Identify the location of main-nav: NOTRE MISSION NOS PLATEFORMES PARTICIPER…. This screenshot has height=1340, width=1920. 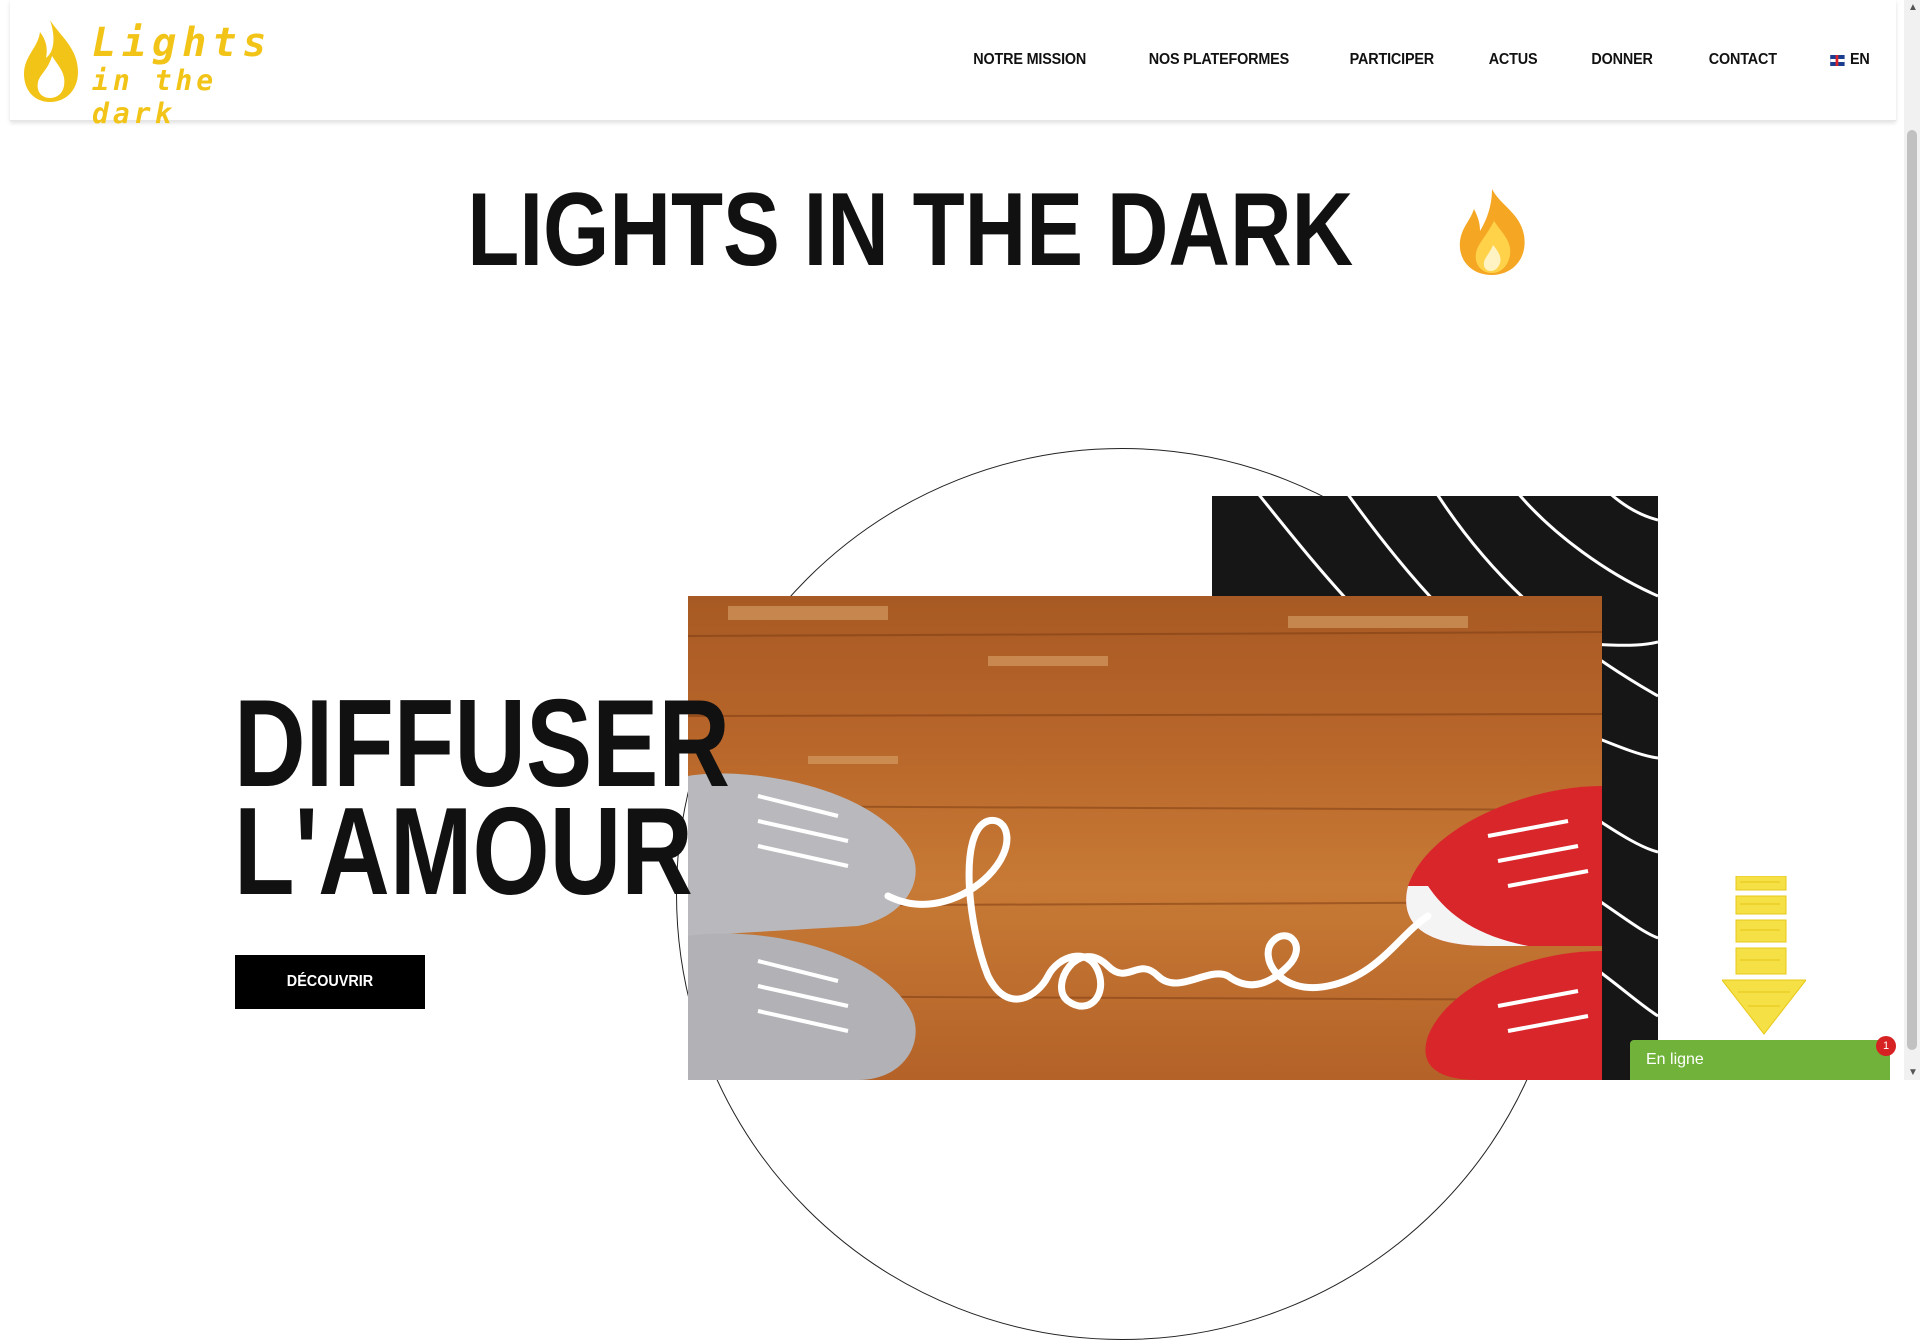
(1395, 60).